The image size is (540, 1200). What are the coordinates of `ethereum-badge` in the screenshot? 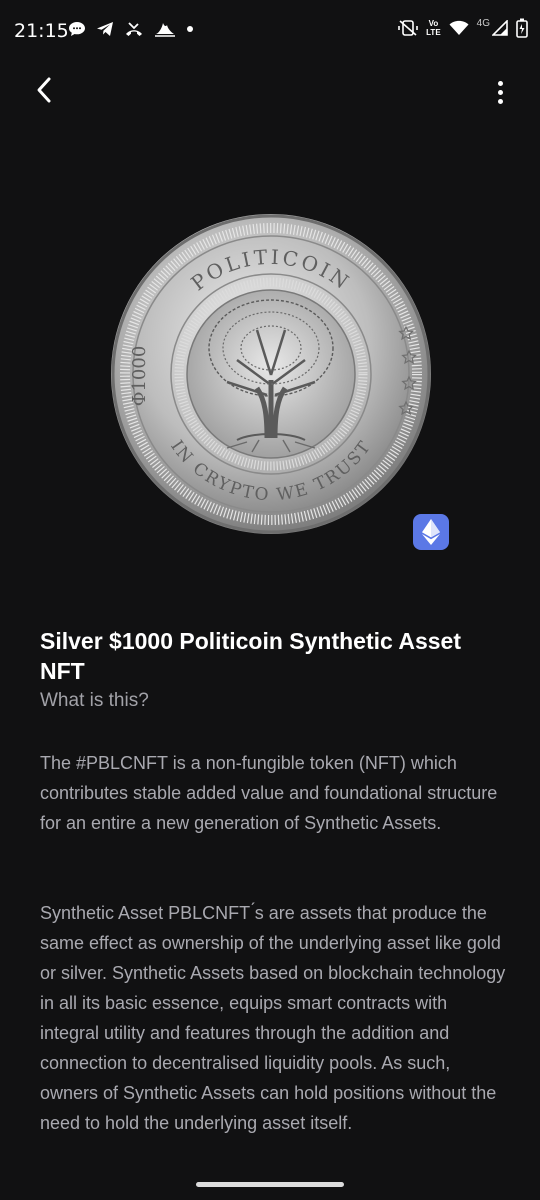 It's located at (431, 532).